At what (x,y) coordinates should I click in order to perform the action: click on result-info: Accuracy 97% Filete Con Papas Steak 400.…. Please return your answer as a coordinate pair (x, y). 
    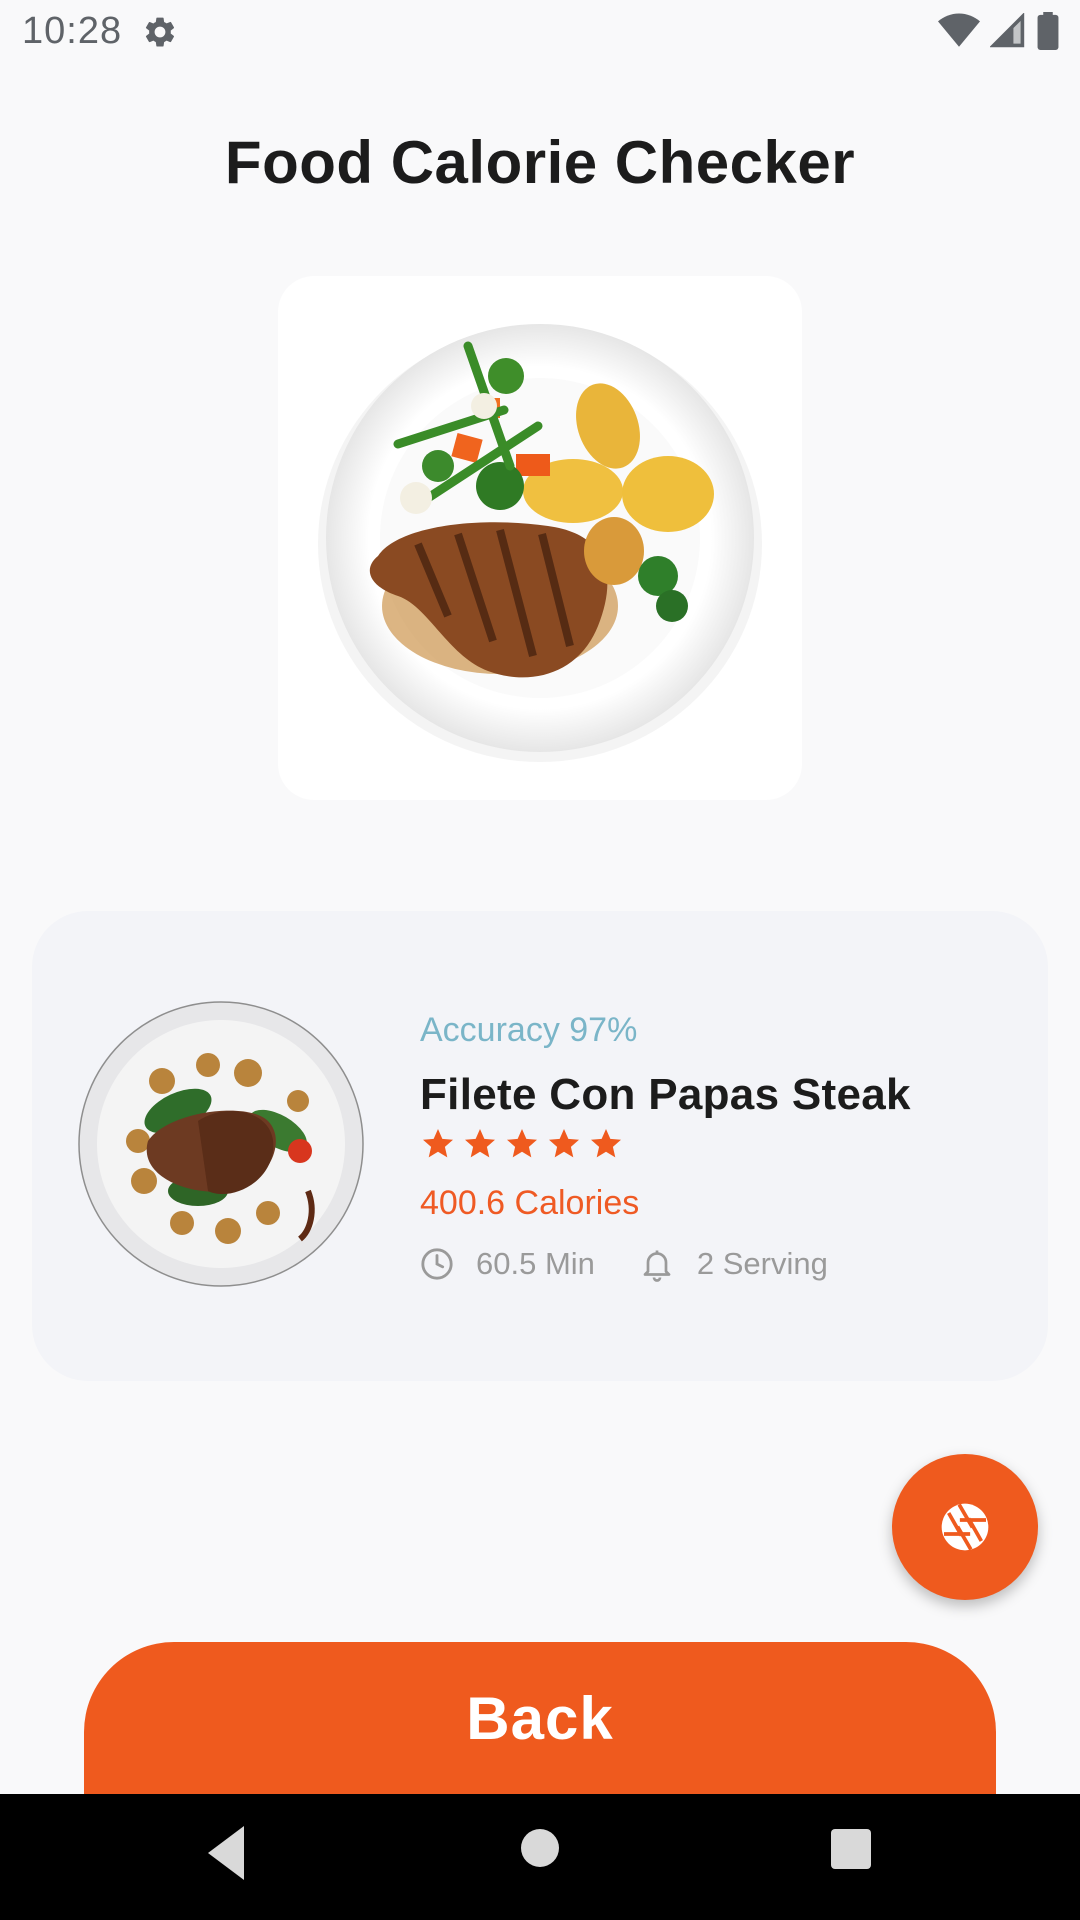
    Looking at the image, I should click on (720, 1147).